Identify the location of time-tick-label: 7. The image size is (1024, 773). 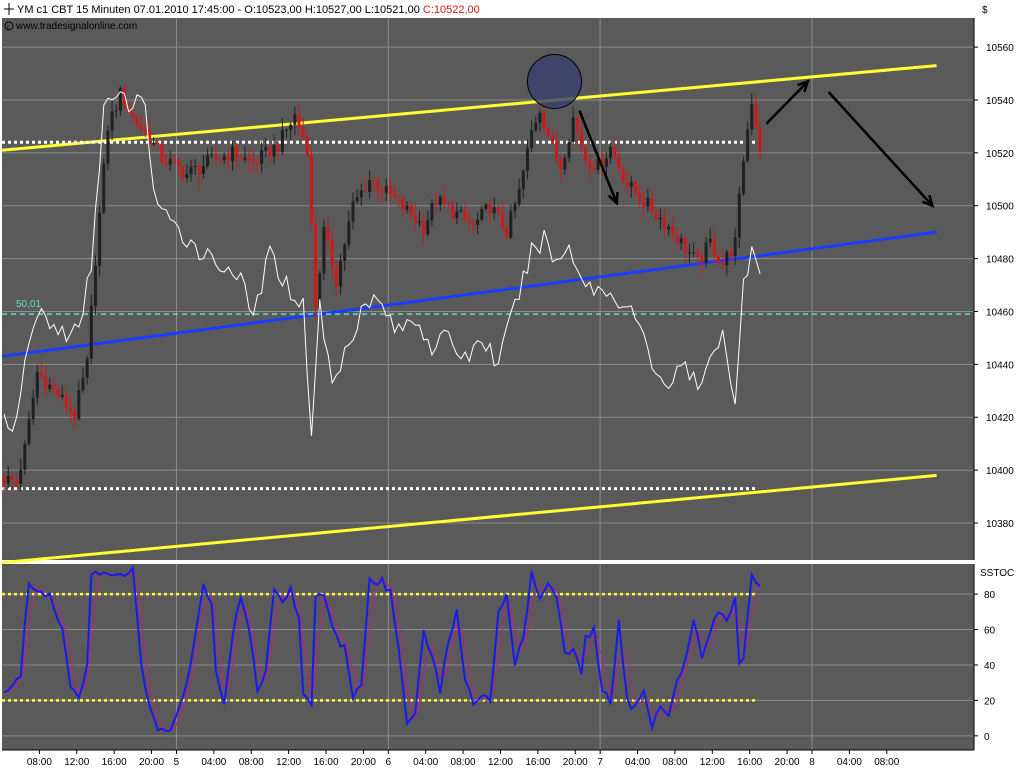
(600, 762).